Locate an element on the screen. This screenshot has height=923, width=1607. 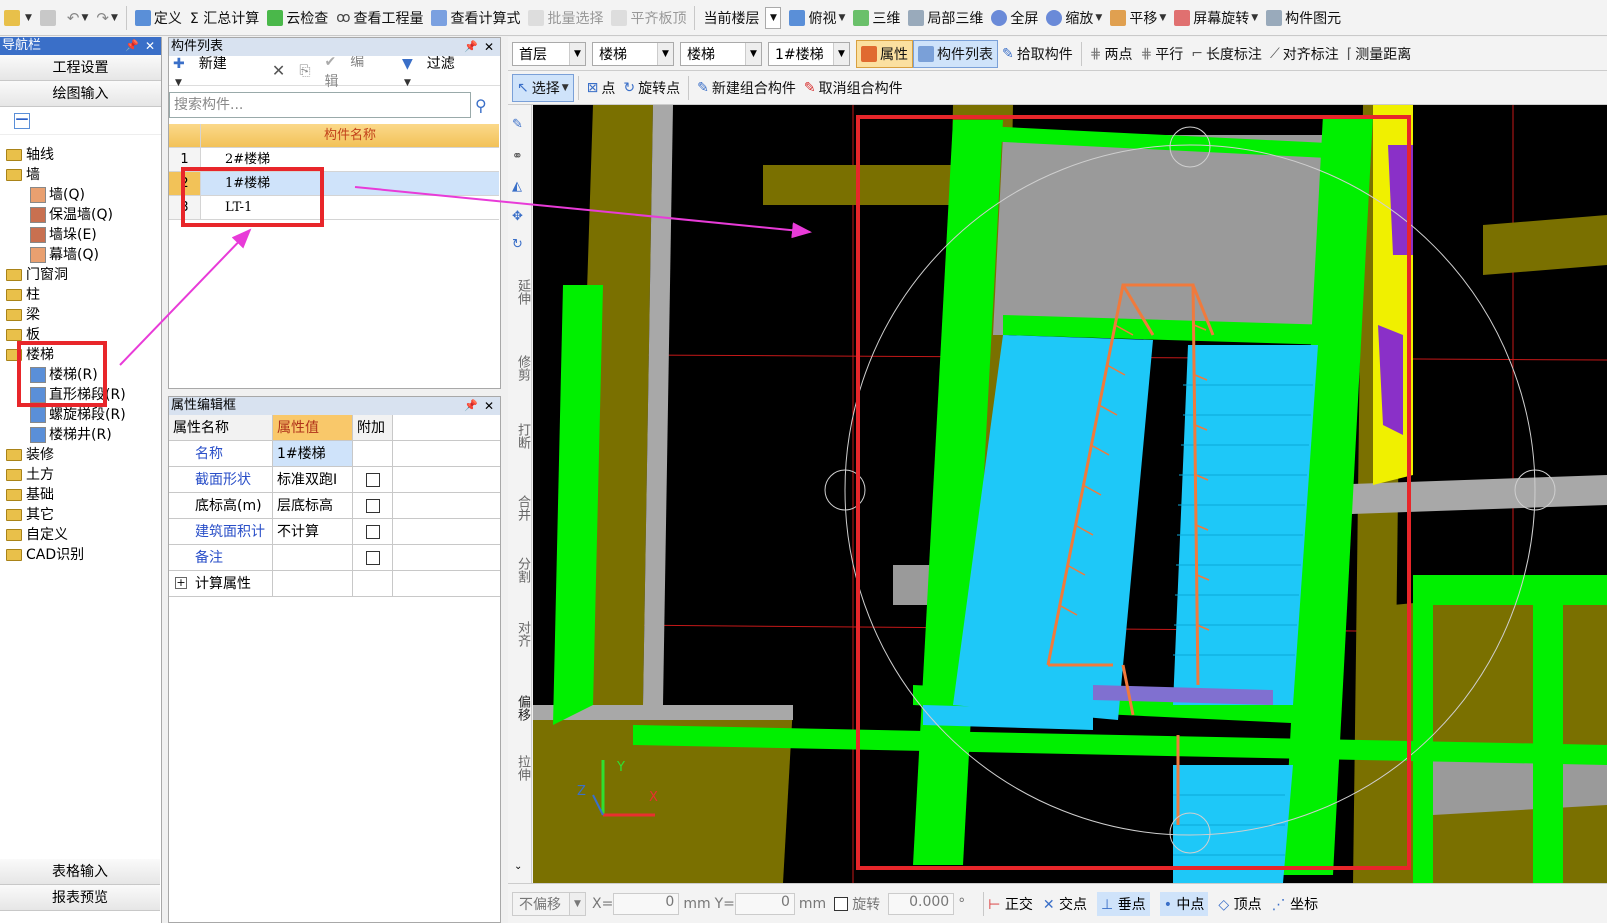
align-dim-button: ⟋ 对齐标注 is located at coordinates (1304, 54).